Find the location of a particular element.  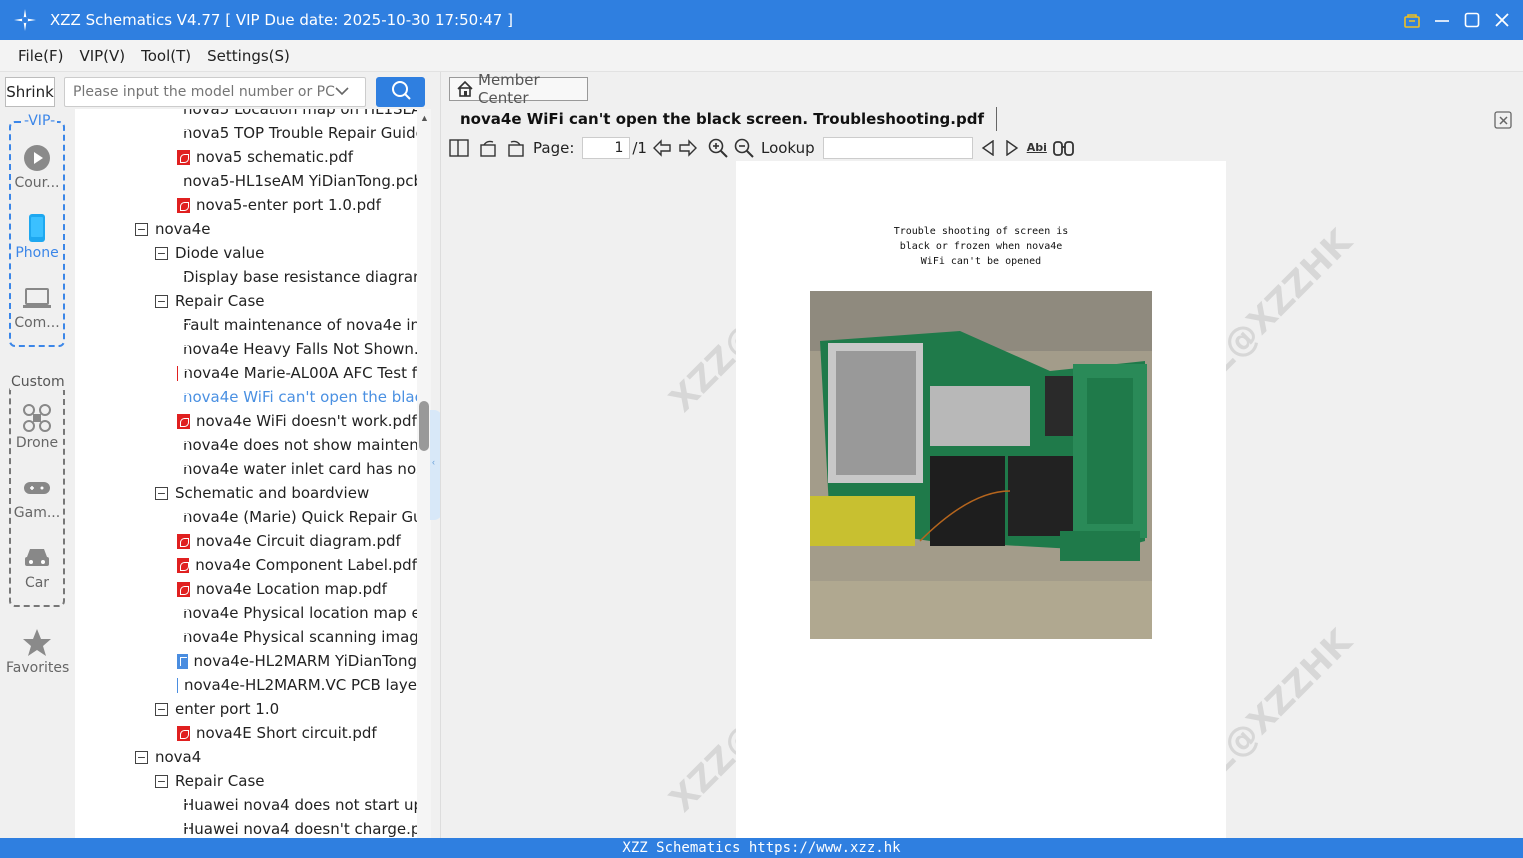

tree-item-label: nova4e does not show mainten is located at coordinates (300, 445).